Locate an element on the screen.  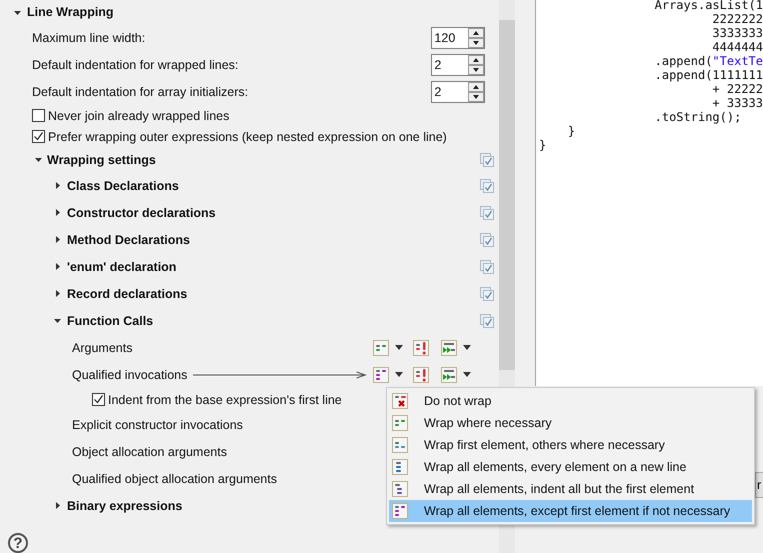
group-title: Method Declarations is located at coordinates (128, 239).